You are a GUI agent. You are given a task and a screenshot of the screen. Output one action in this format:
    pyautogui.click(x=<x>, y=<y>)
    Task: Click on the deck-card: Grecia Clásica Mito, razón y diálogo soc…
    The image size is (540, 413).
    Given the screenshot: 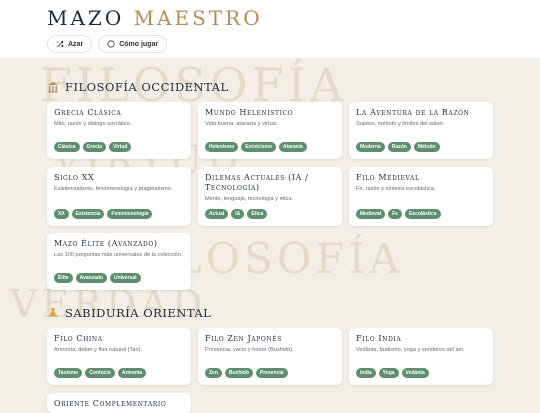 What is the action you would take?
    pyautogui.click(x=119, y=130)
    